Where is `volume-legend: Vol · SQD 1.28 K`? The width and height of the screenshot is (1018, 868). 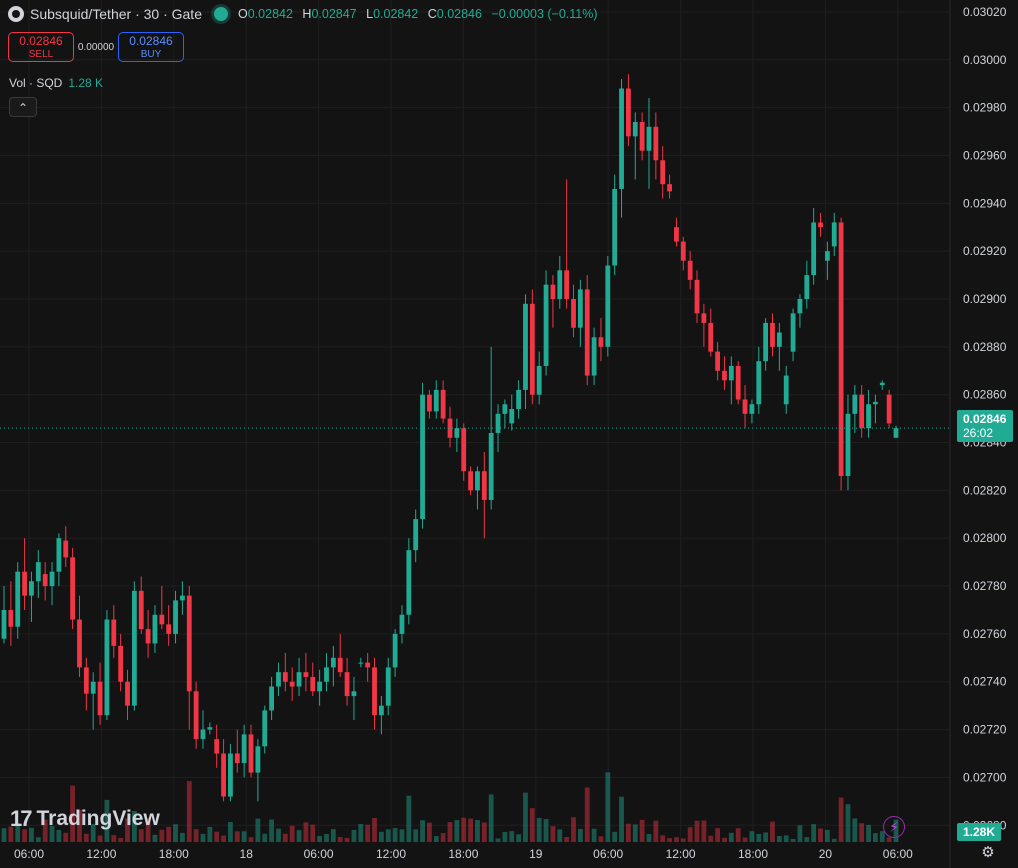
volume-legend: Vol · SQD 1.28 K is located at coordinates (56, 83).